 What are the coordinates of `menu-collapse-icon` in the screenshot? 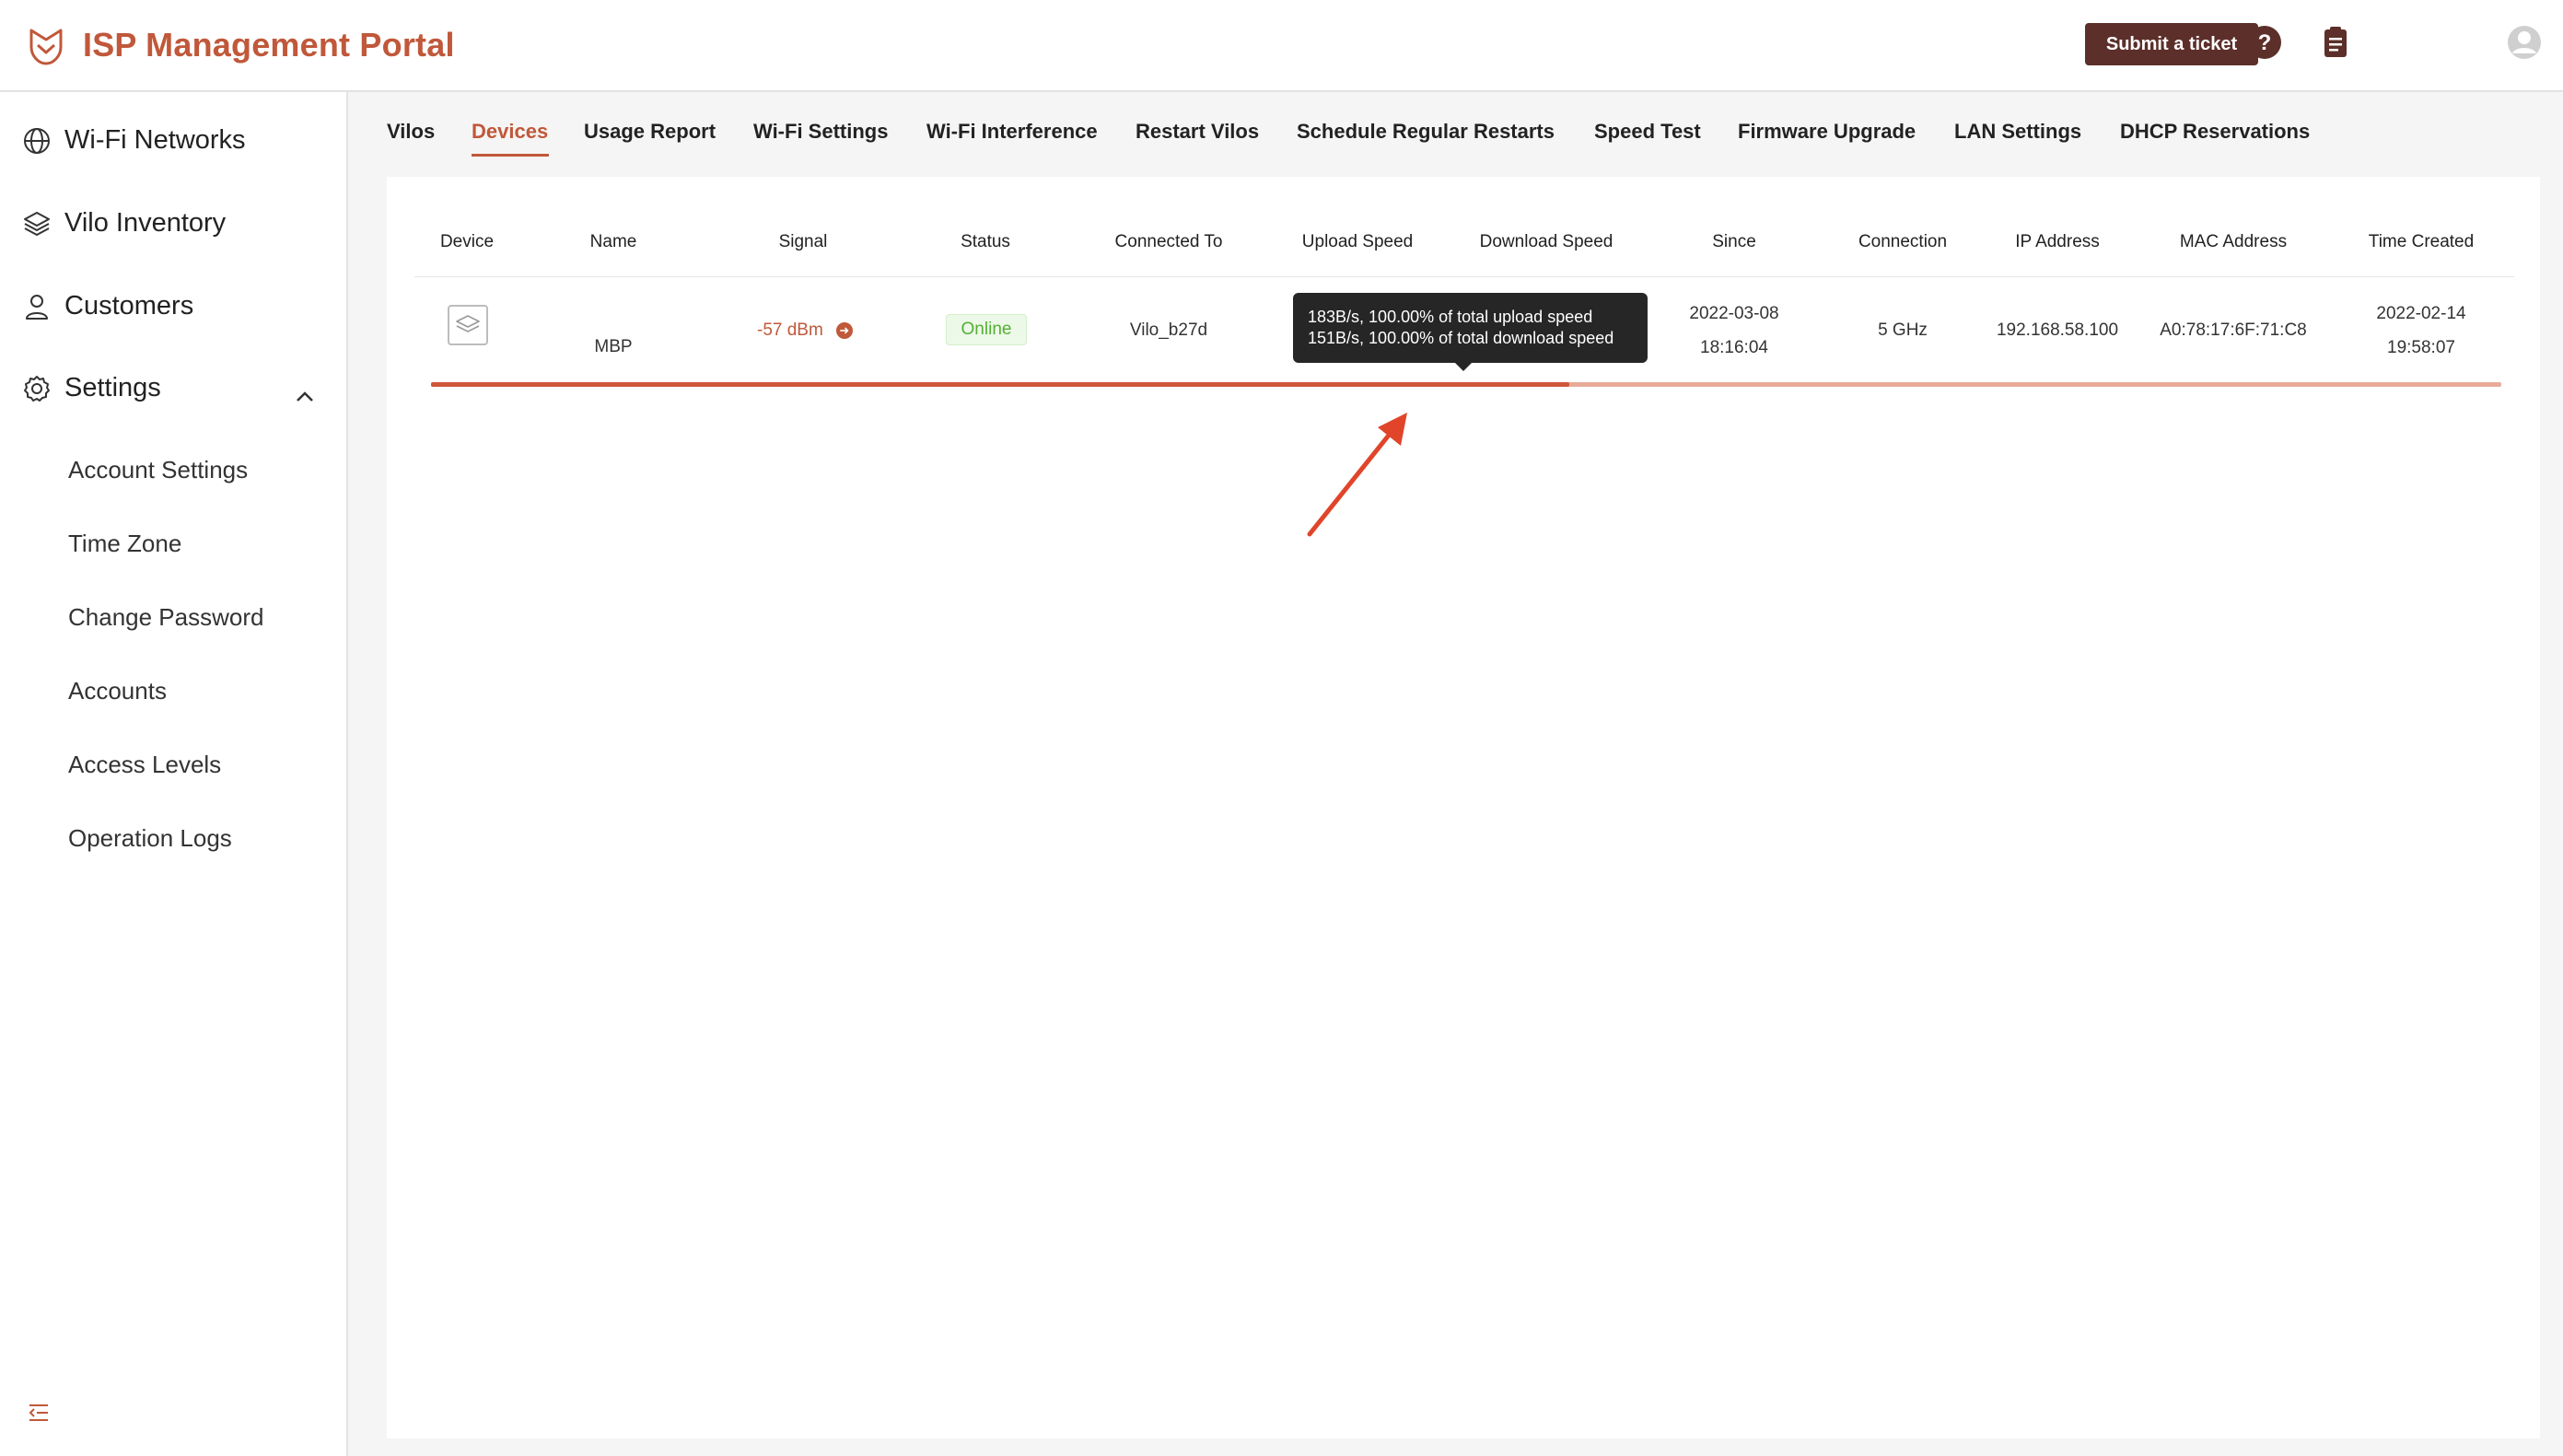 It's located at (39, 1413).